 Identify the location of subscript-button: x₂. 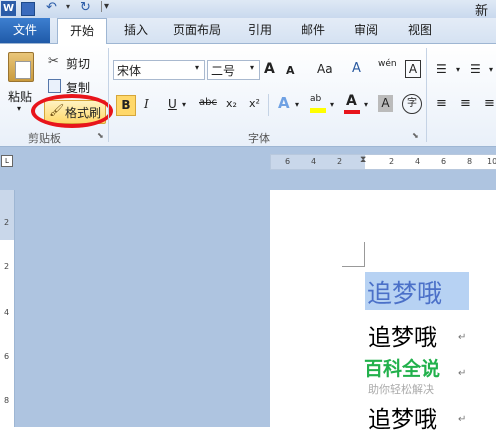
(231, 103).